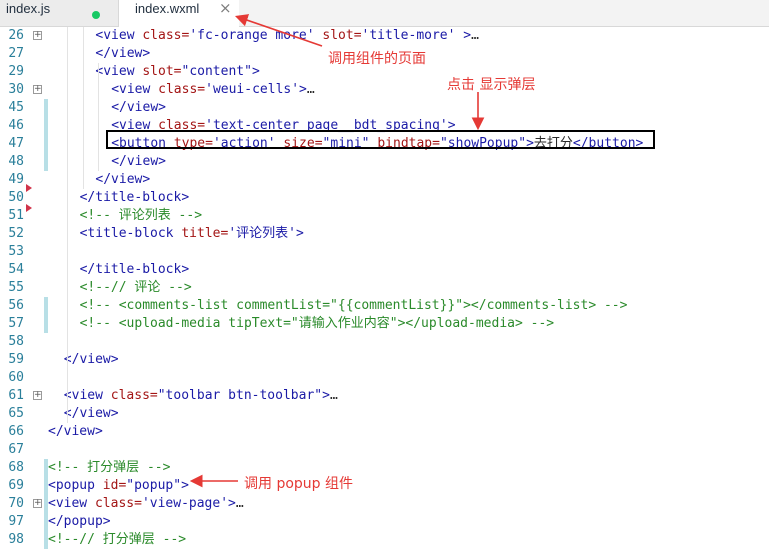 This screenshot has height=551, width=769. I want to click on code-line: 69 <popup id="popup">, so click(384, 486).